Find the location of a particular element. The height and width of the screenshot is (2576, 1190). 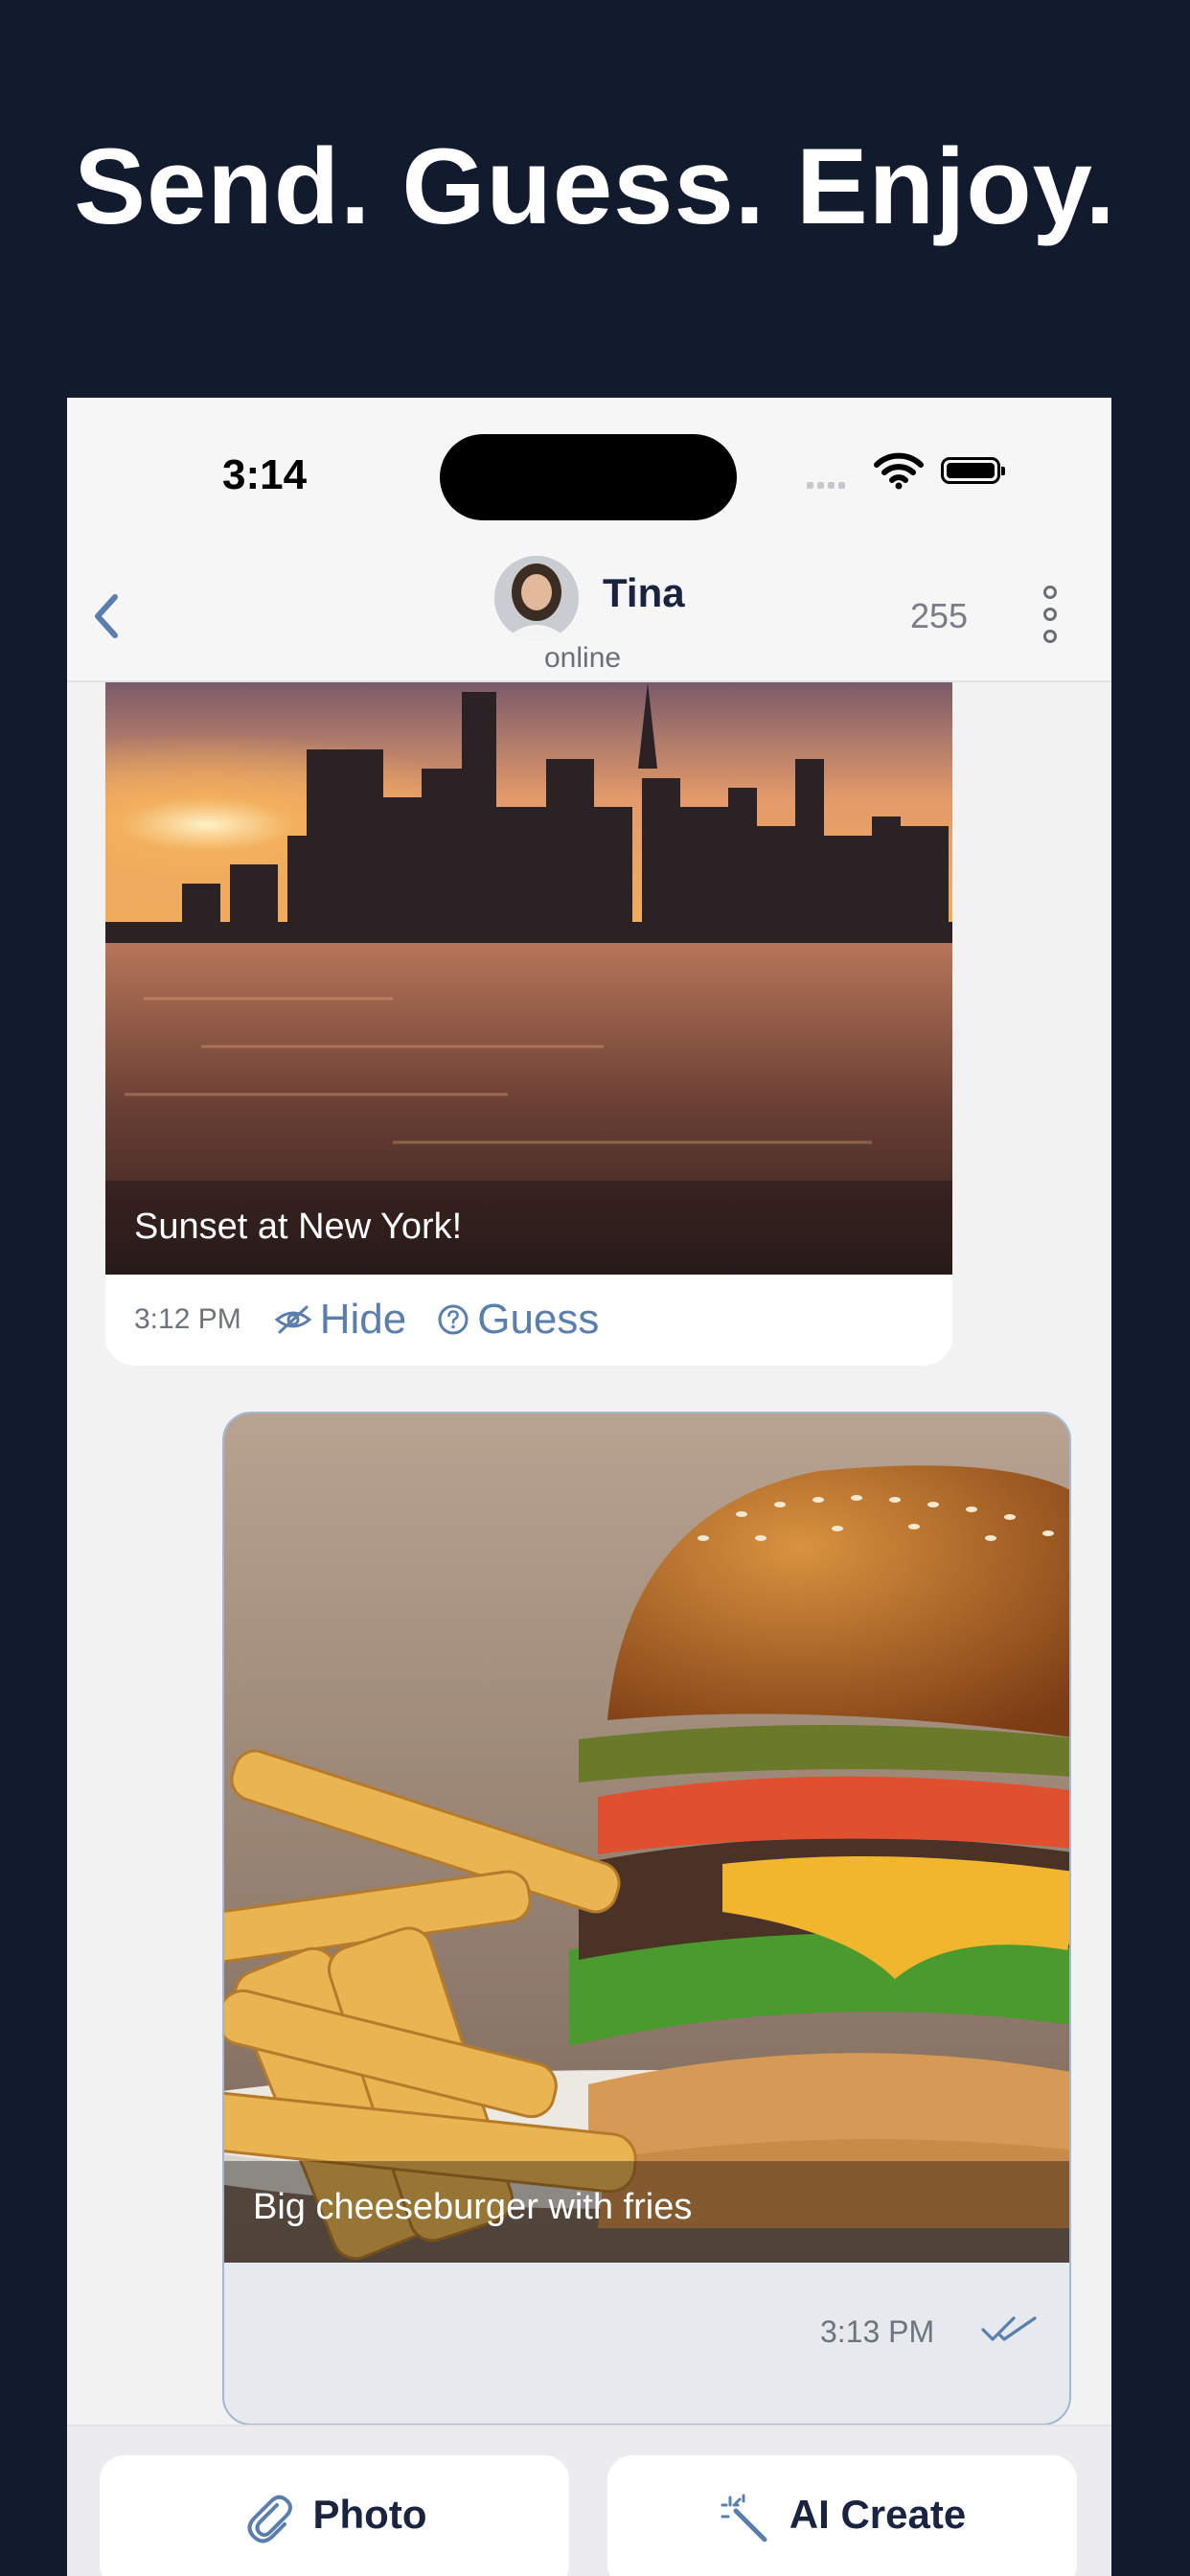

avatar-portrait-icon is located at coordinates (537, 598).